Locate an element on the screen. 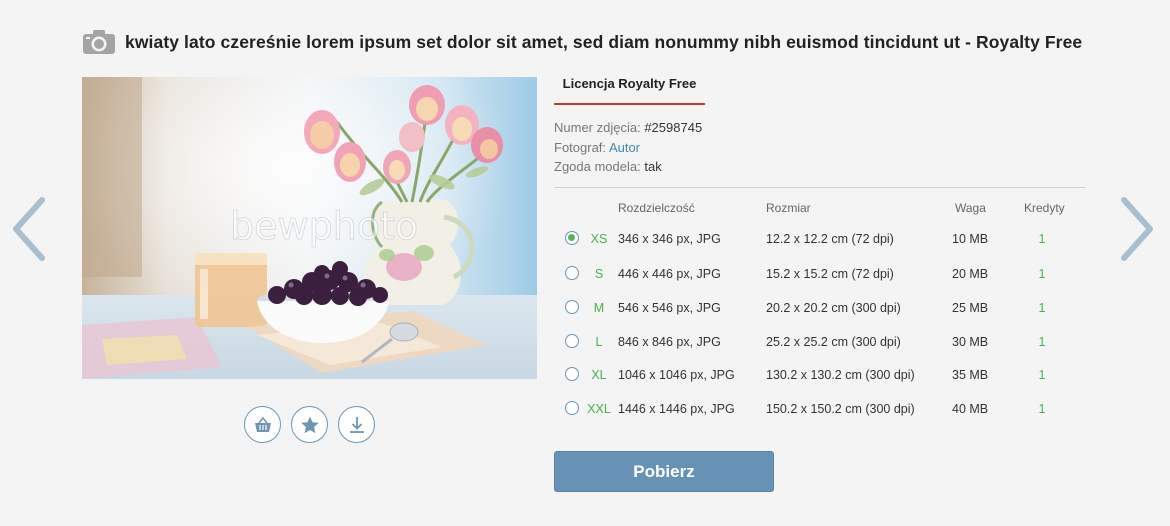 The image size is (1170, 526). photo-actions is located at coordinates (309, 424).